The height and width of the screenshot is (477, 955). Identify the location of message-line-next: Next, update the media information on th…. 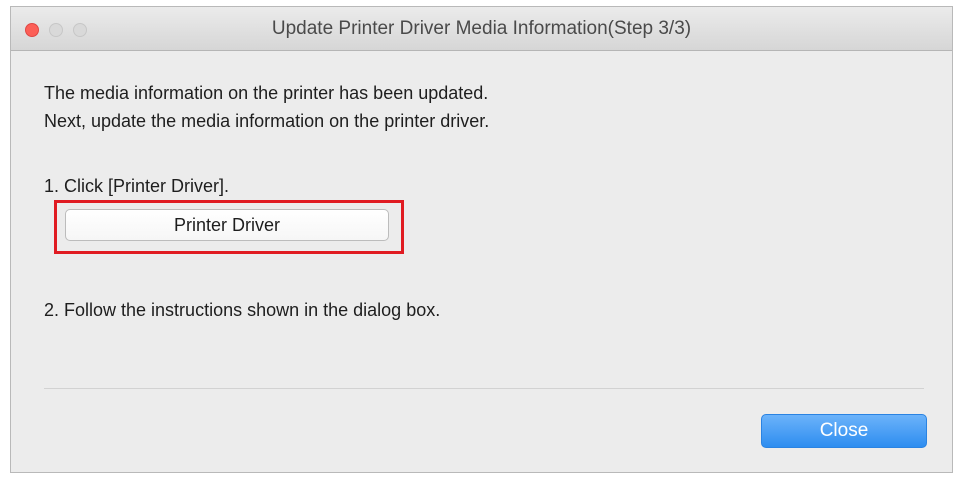
(267, 121).